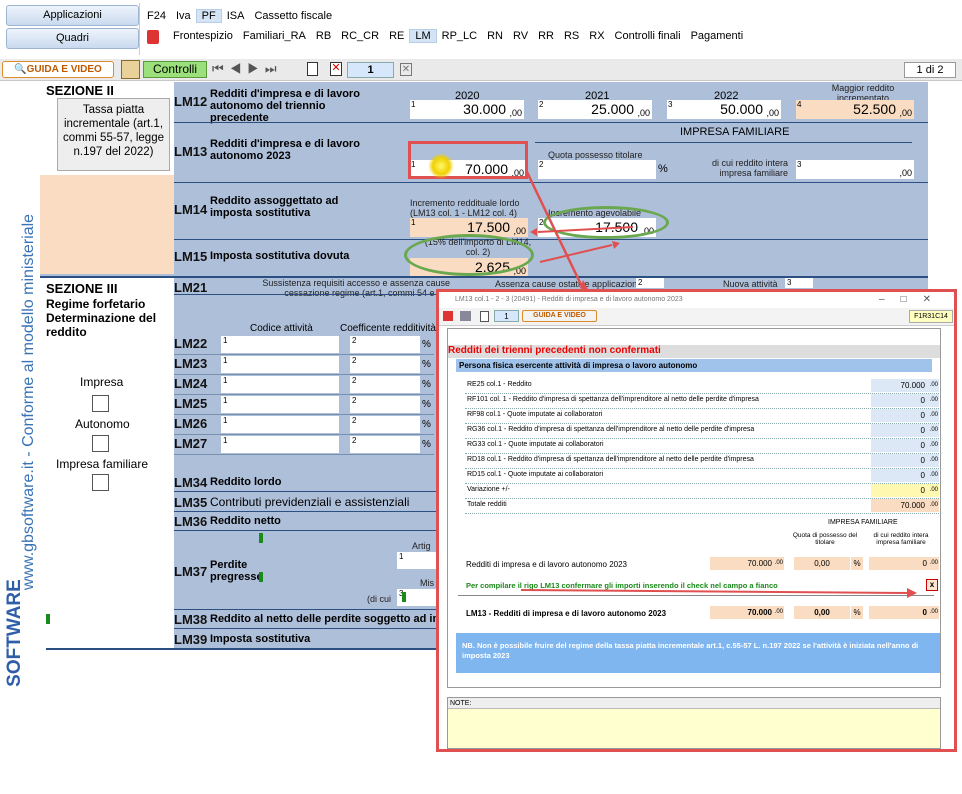  I want to click on dialog-arrow, so click(718, 593).